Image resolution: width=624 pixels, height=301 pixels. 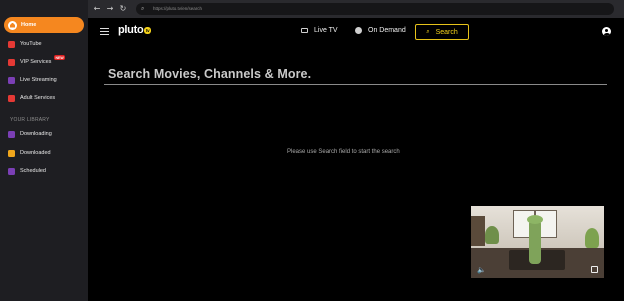 I want to click on logo-badge: tv, so click(x=147, y=30).